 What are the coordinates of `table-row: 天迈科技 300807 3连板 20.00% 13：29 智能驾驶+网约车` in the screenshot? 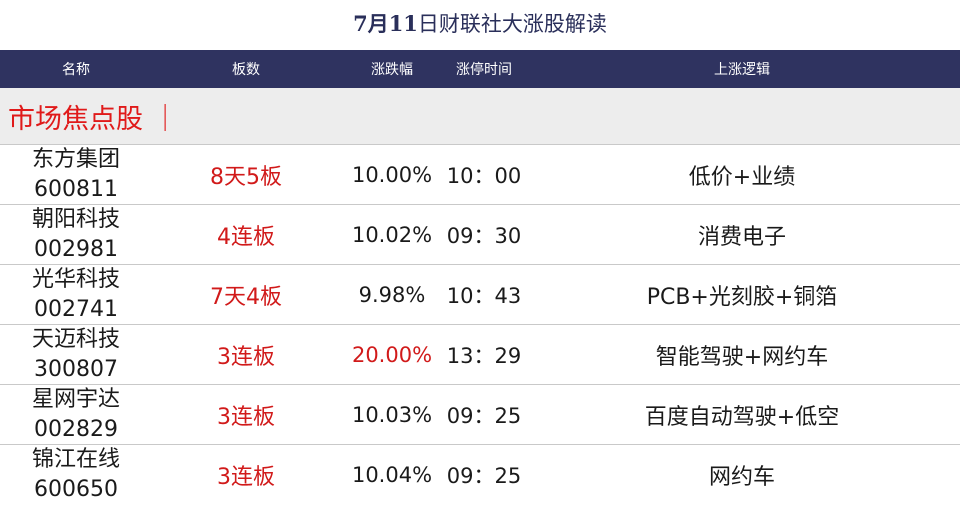 It's located at (480, 355).